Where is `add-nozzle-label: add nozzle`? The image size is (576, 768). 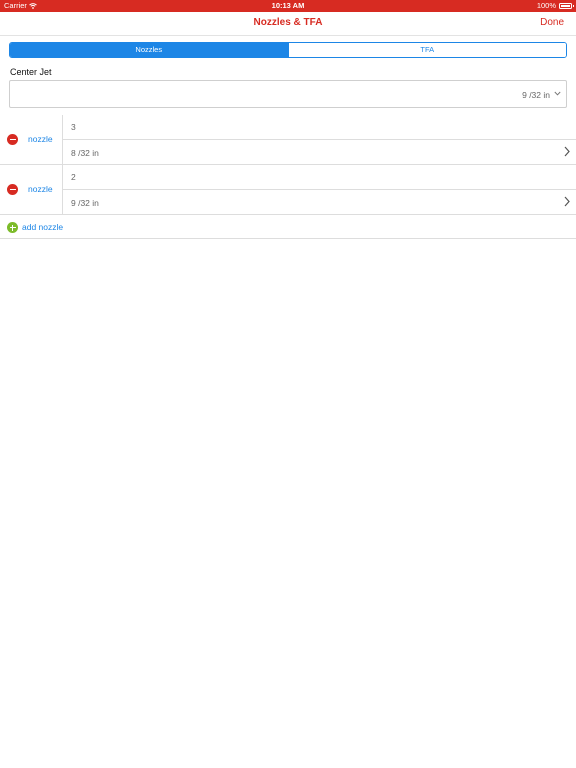 add-nozzle-label: add nozzle is located at coordinates (43, 227).